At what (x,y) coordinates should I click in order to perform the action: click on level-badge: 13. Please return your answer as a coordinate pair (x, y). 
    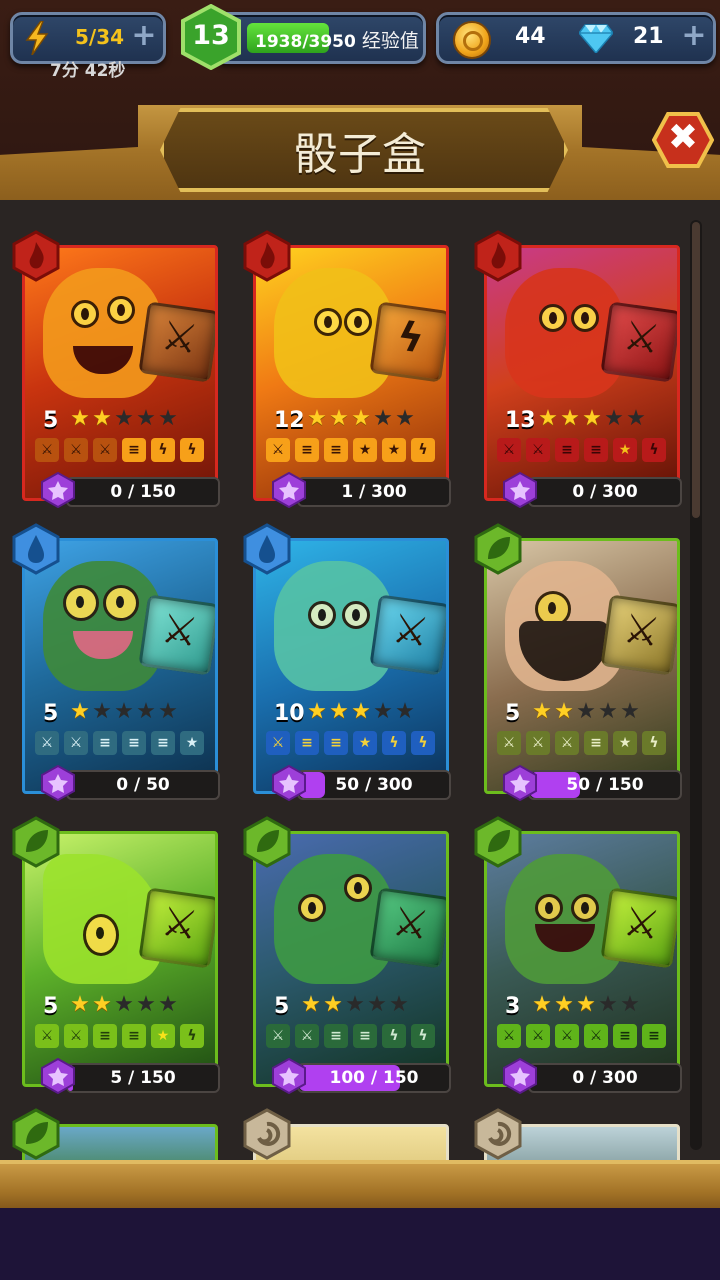
    Looking at the image, I should click on (211, 37).